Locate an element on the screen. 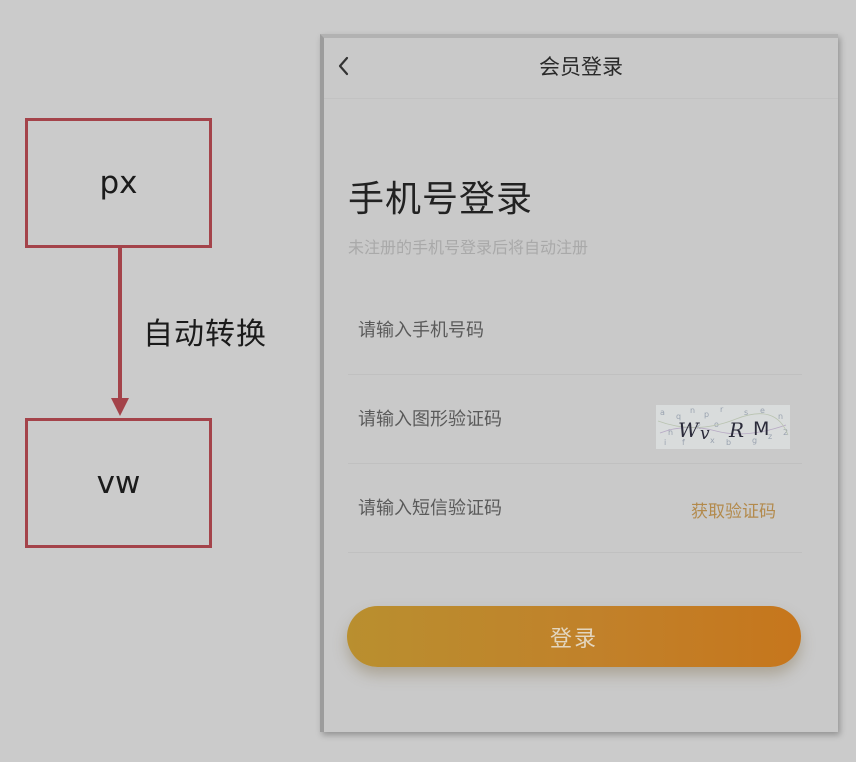 The image size is (856, 762). svg-text: v is located at coordinates (705, 434).